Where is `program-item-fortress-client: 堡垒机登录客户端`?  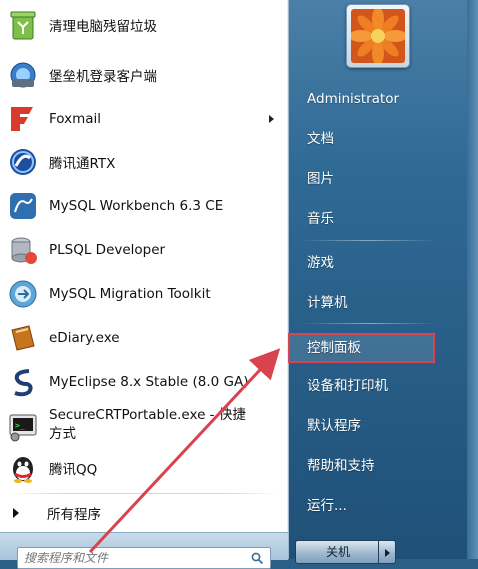
program-item-fortress-client: 堡垒机登录客户端 is located at coordinates (144, 75).